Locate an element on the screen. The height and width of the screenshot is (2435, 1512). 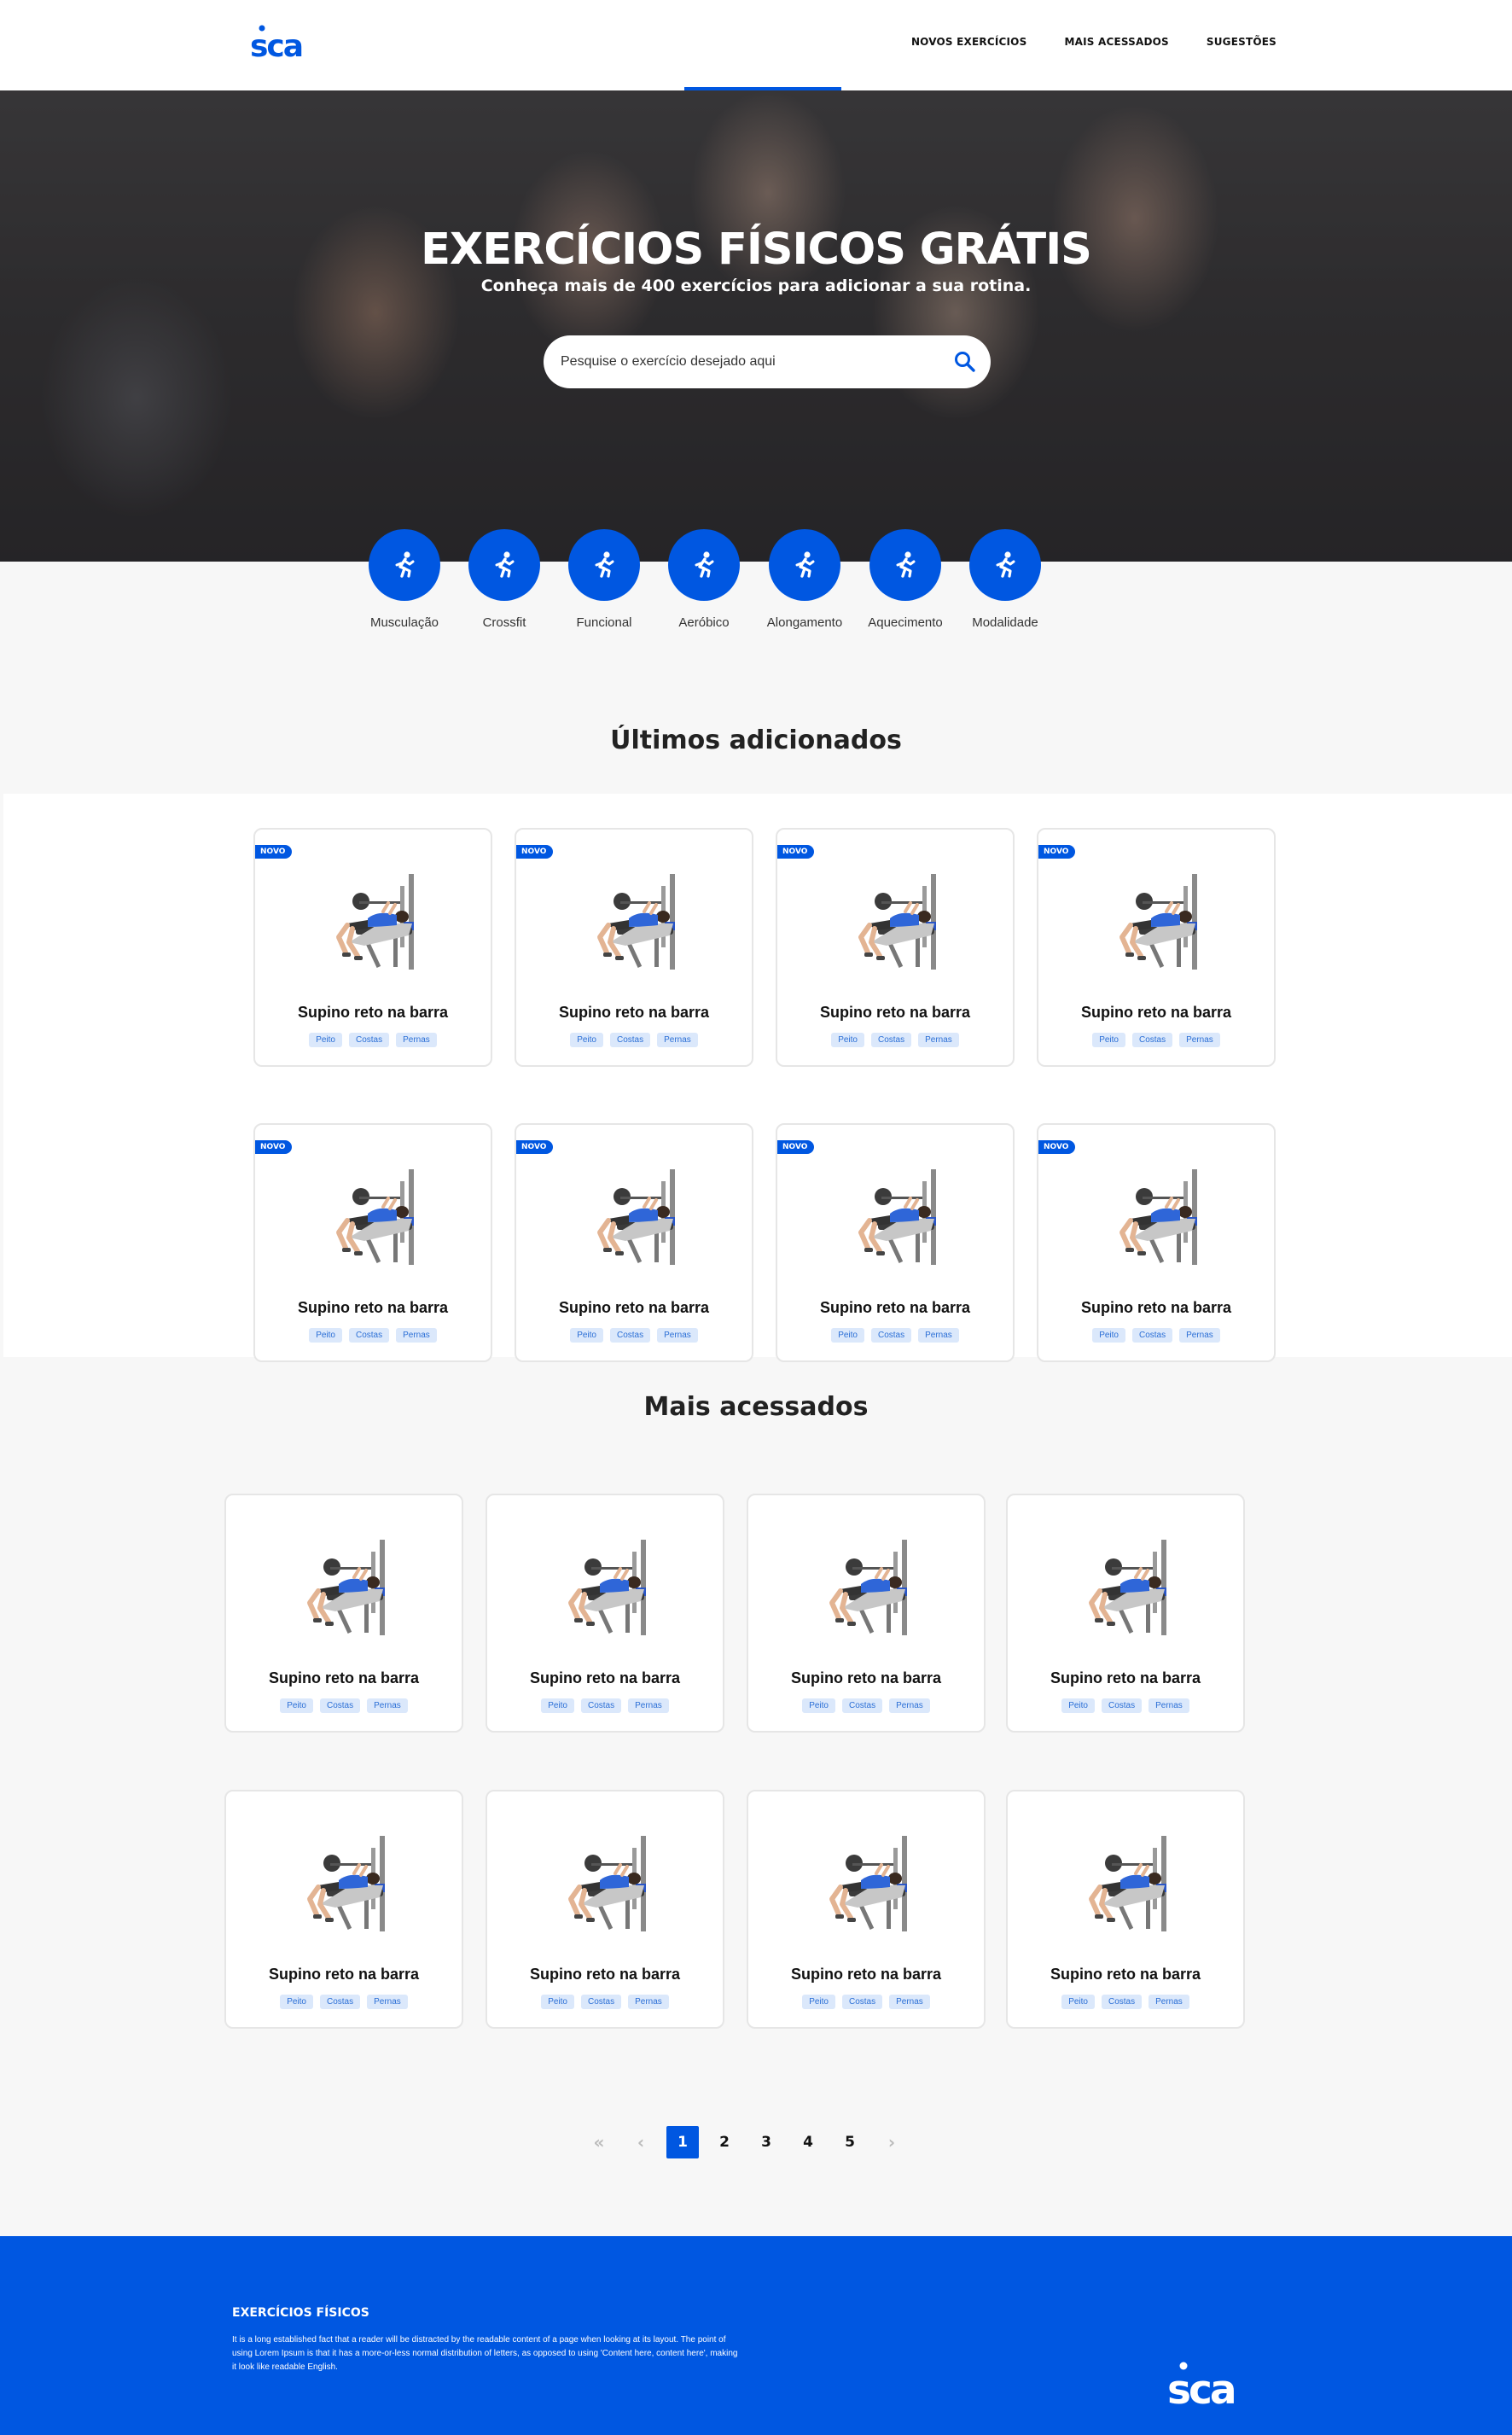
category-crossfit: Crossfit is located at coordinates (504, 579).